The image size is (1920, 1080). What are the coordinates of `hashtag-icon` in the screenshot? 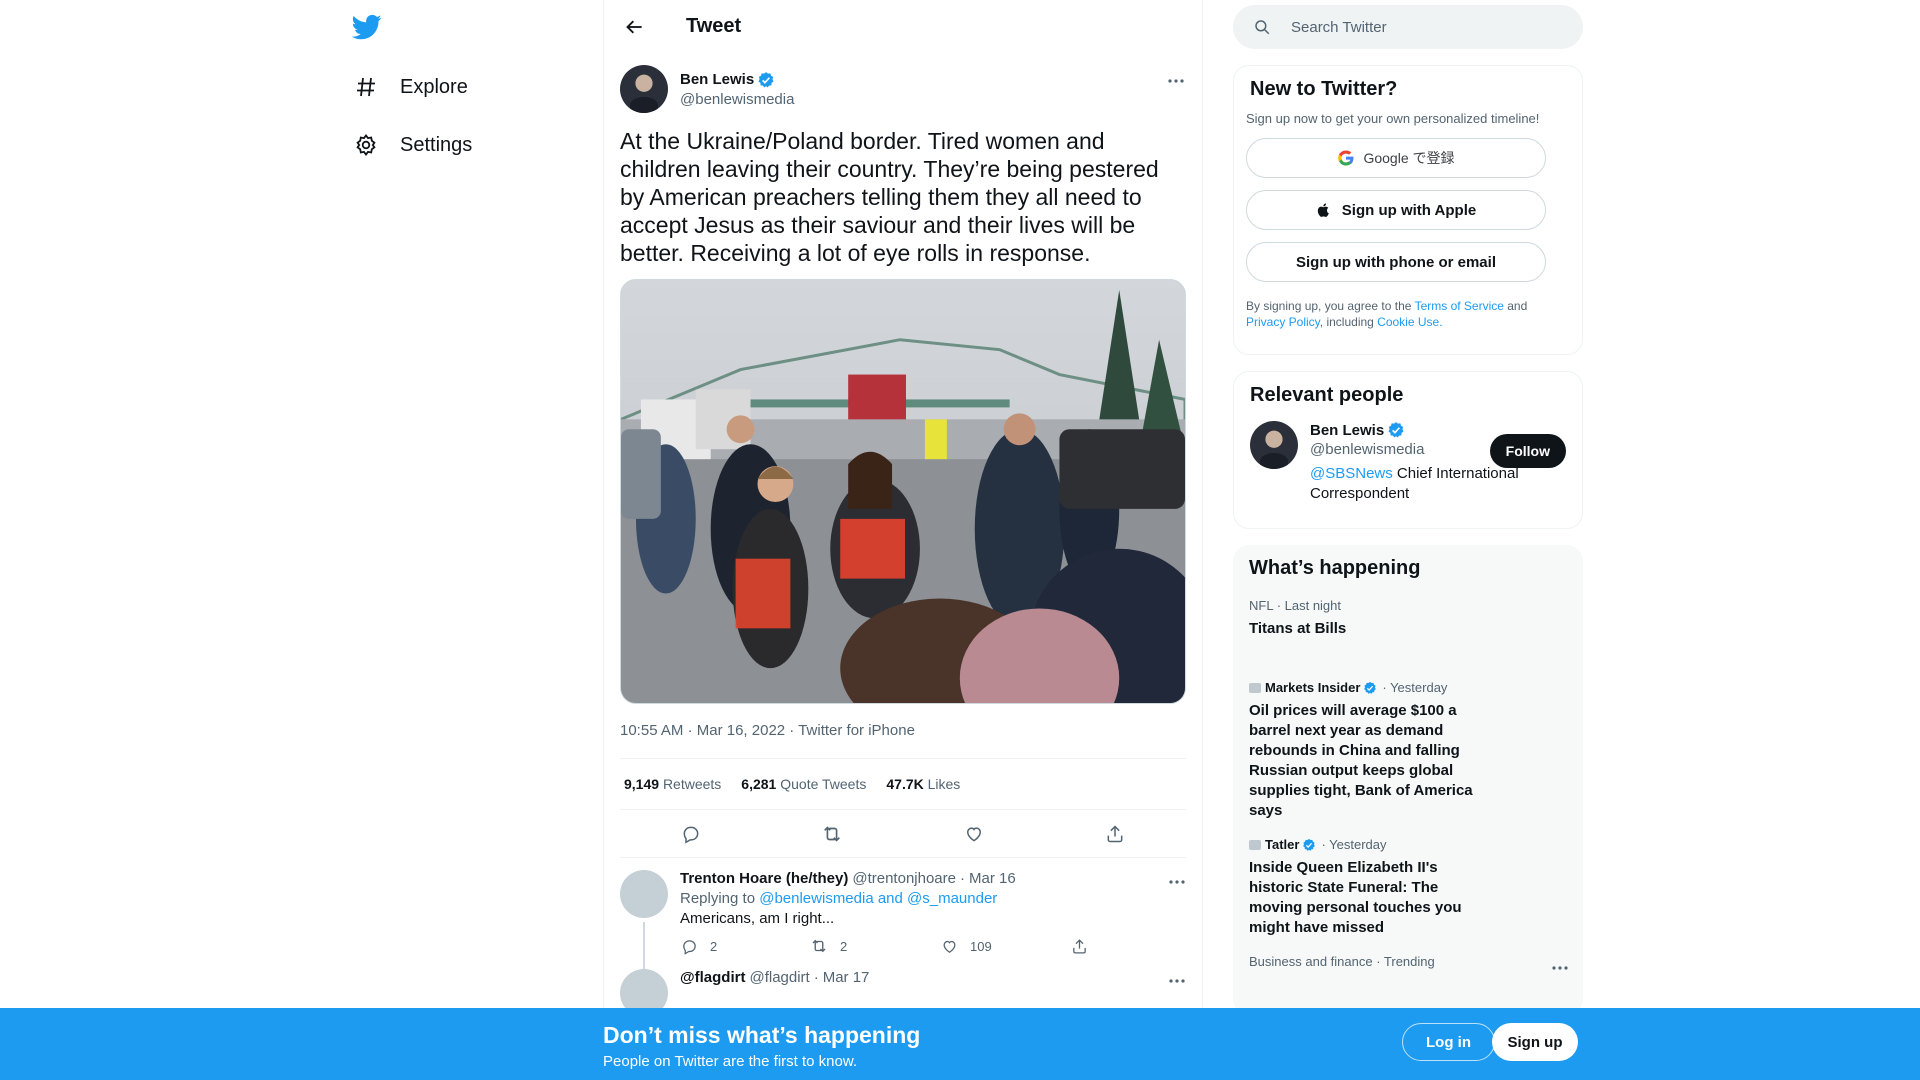 It's located at (366, 87).